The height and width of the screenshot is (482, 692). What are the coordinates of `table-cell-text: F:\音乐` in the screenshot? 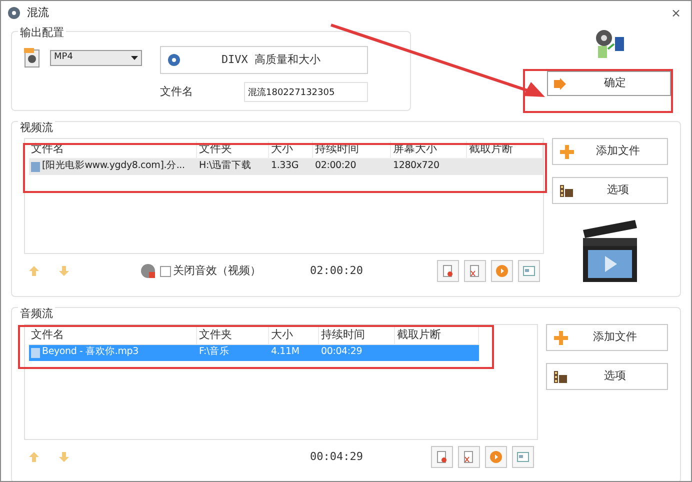 It's located at (214, 352).